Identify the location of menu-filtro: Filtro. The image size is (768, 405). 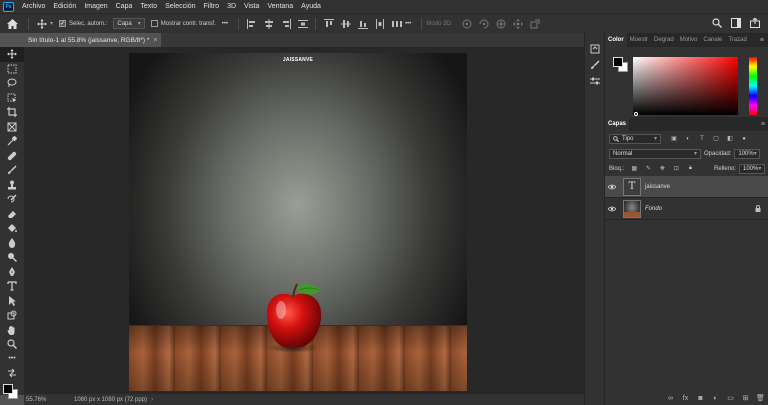
(212, 6).